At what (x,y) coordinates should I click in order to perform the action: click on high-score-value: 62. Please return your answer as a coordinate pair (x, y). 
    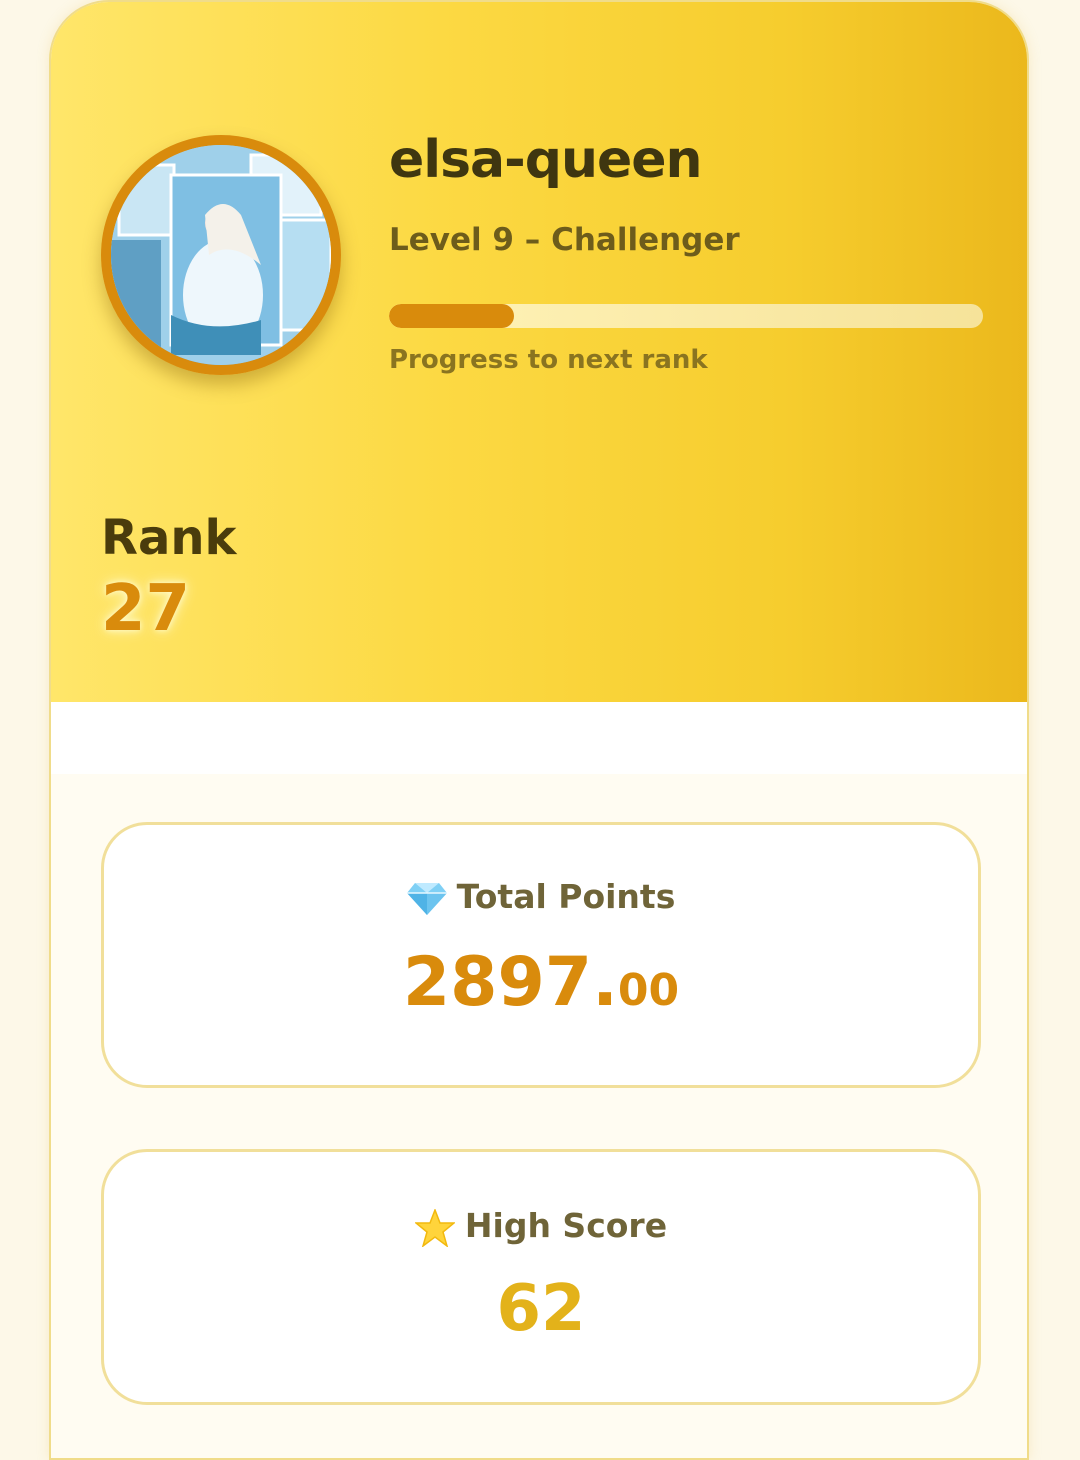
    Looking at the image, I should click on (541, 1309).